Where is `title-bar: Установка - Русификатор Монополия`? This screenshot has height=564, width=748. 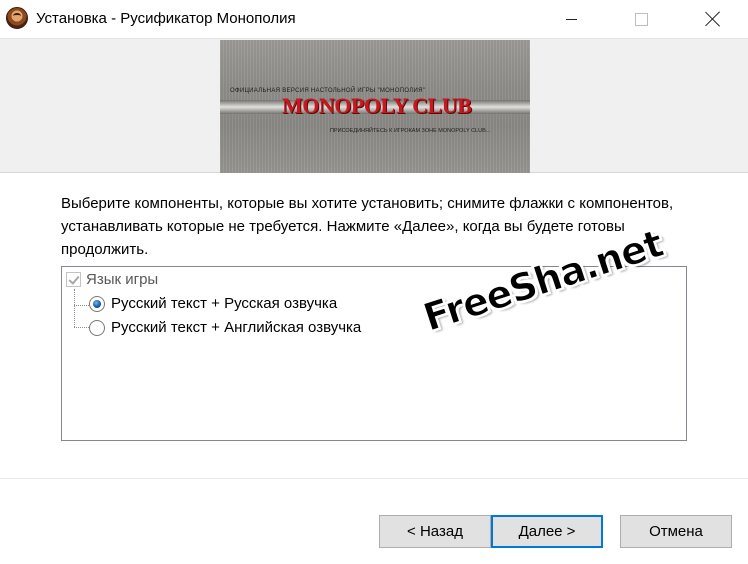
title-bar: Установка - Русификатор Монополия is located at coordinates (374, 19).